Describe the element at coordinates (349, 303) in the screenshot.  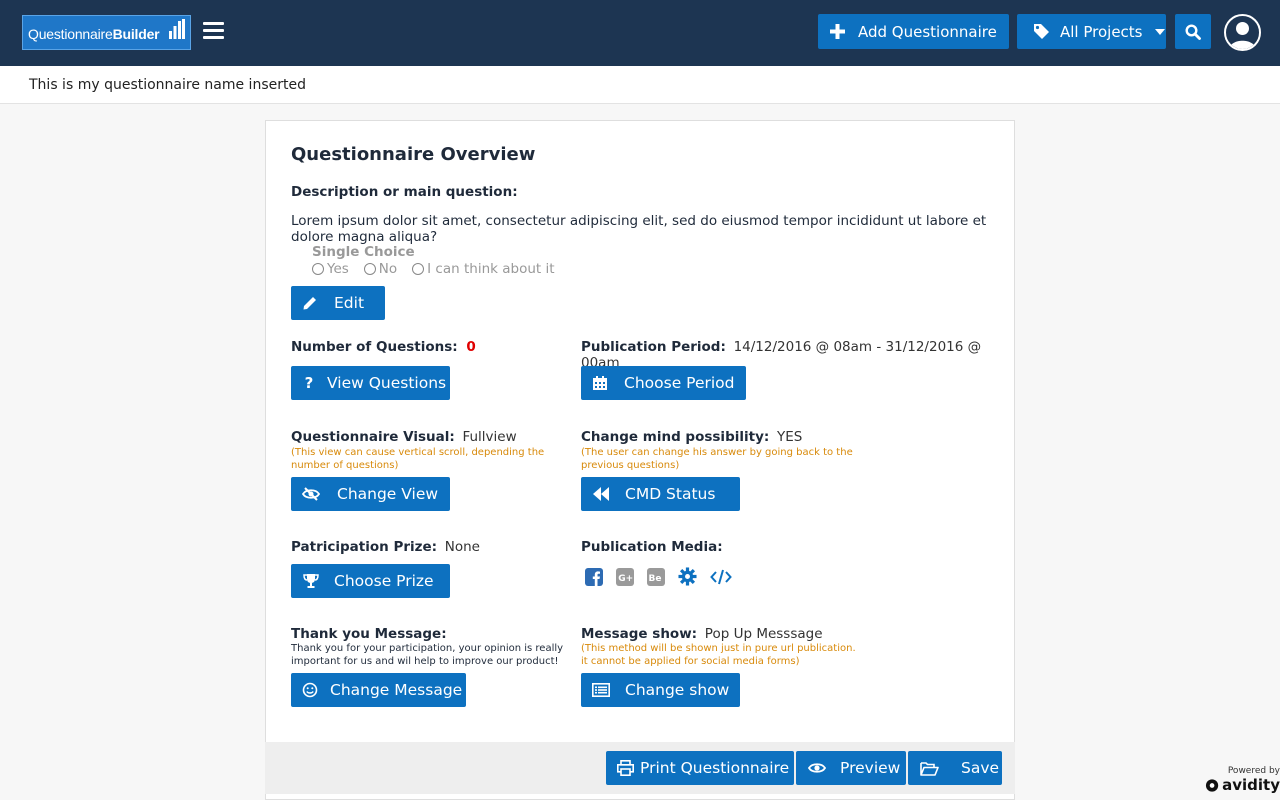
I see `edit-label: Edit` at that location.